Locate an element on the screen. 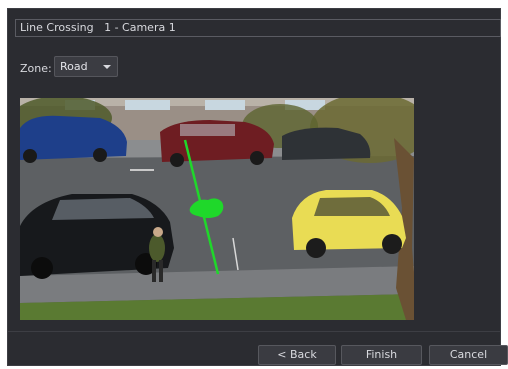 The height and width of the screenshot is (369, 508). pedestrian-head is located at coordinates (158, 232).